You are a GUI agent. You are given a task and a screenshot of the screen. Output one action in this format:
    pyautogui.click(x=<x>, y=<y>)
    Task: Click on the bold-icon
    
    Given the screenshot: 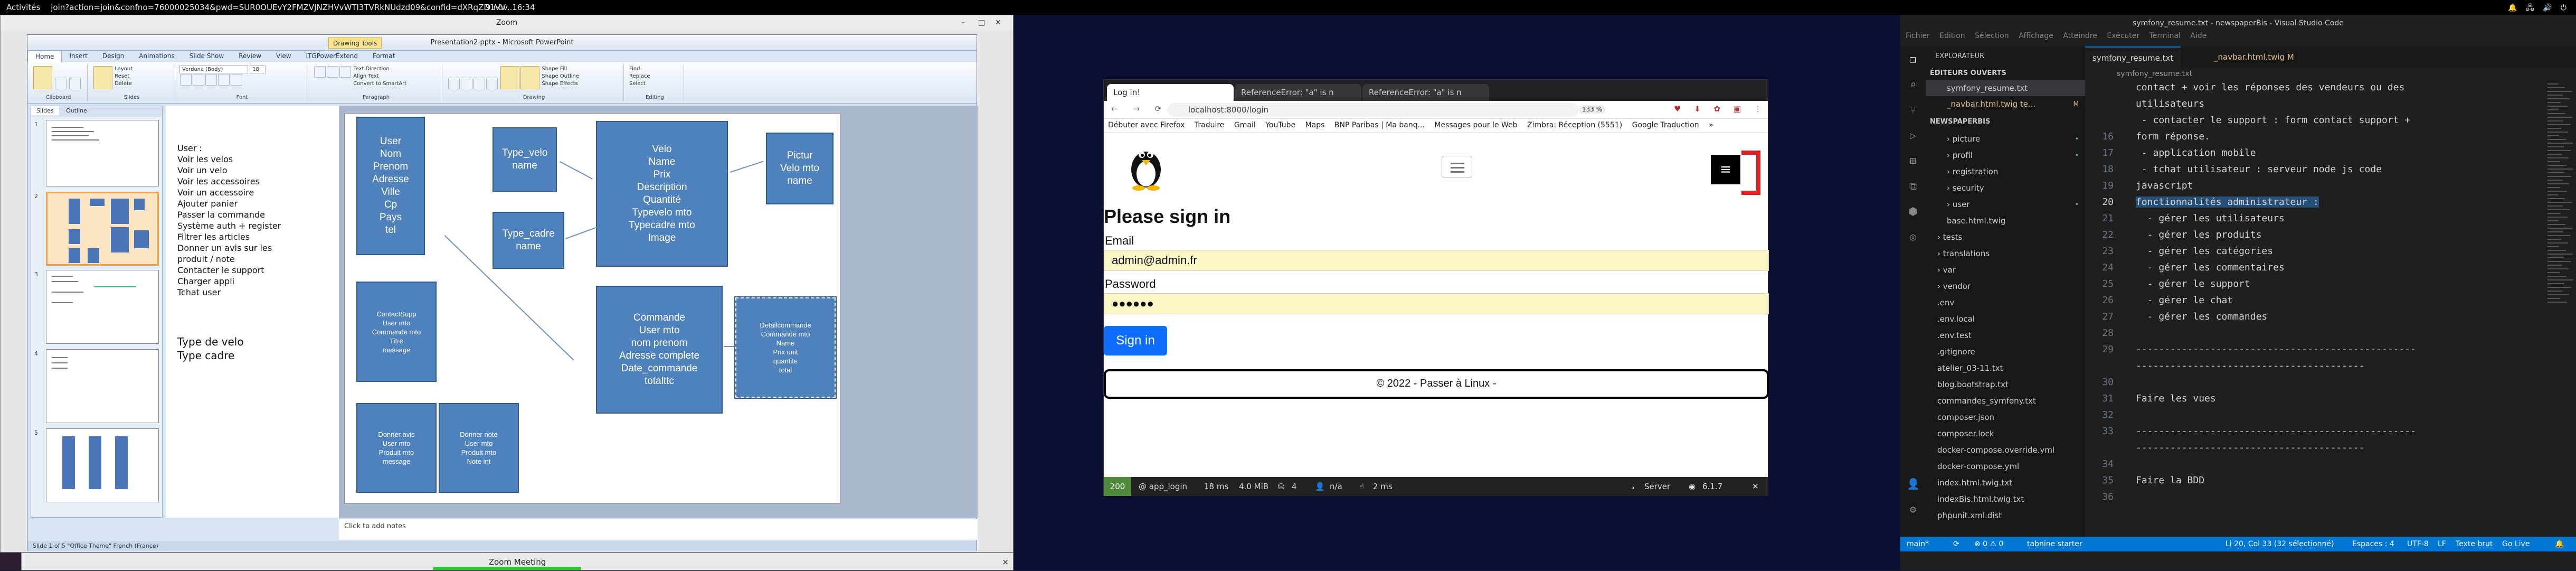 What is the action you would take?
    pyautogui.click(x=186, y=80)
    